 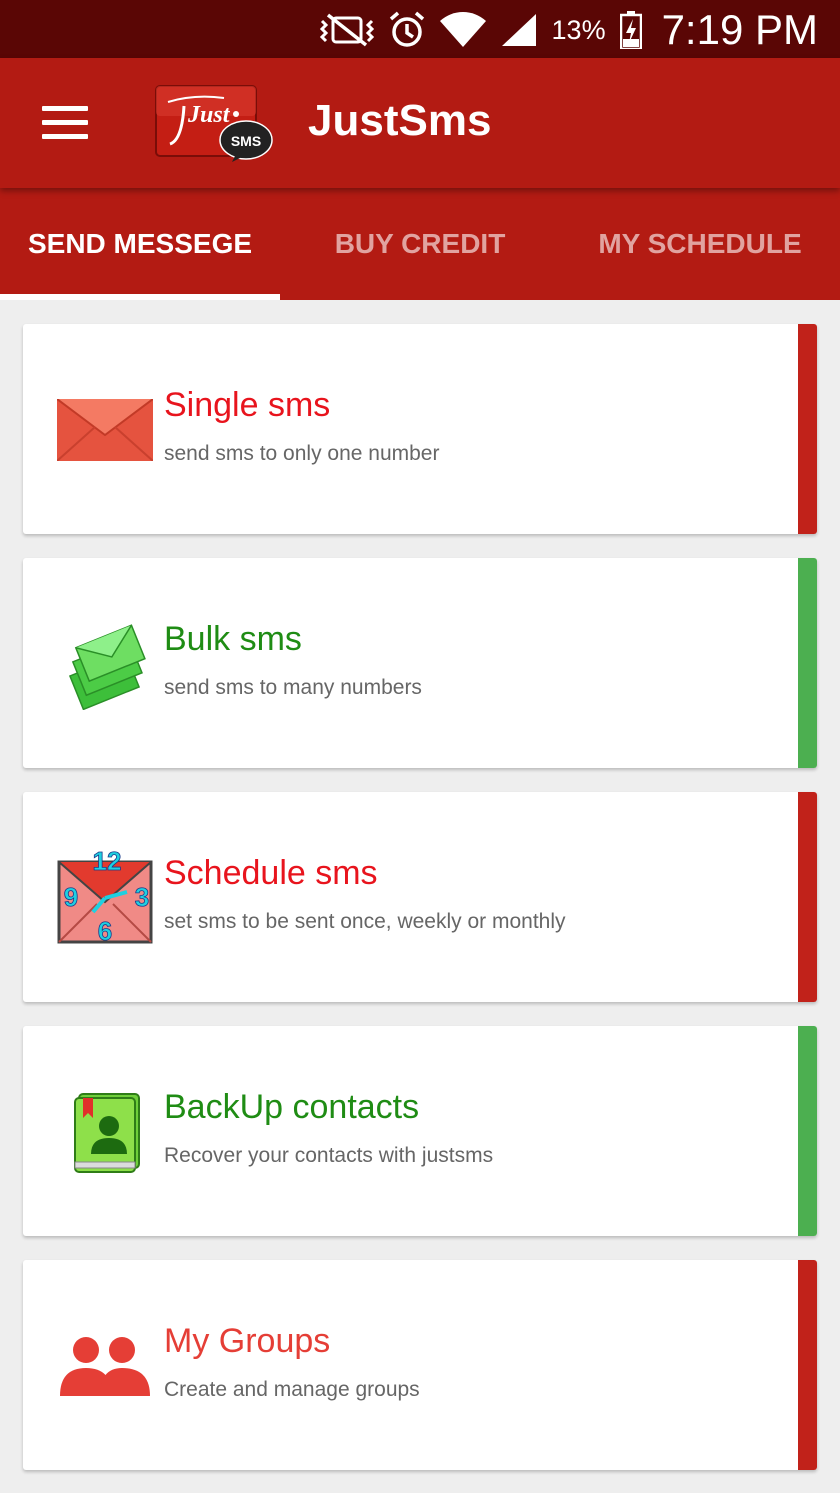 I want to click on app-title: JustSms, so click(x=400, y=120).